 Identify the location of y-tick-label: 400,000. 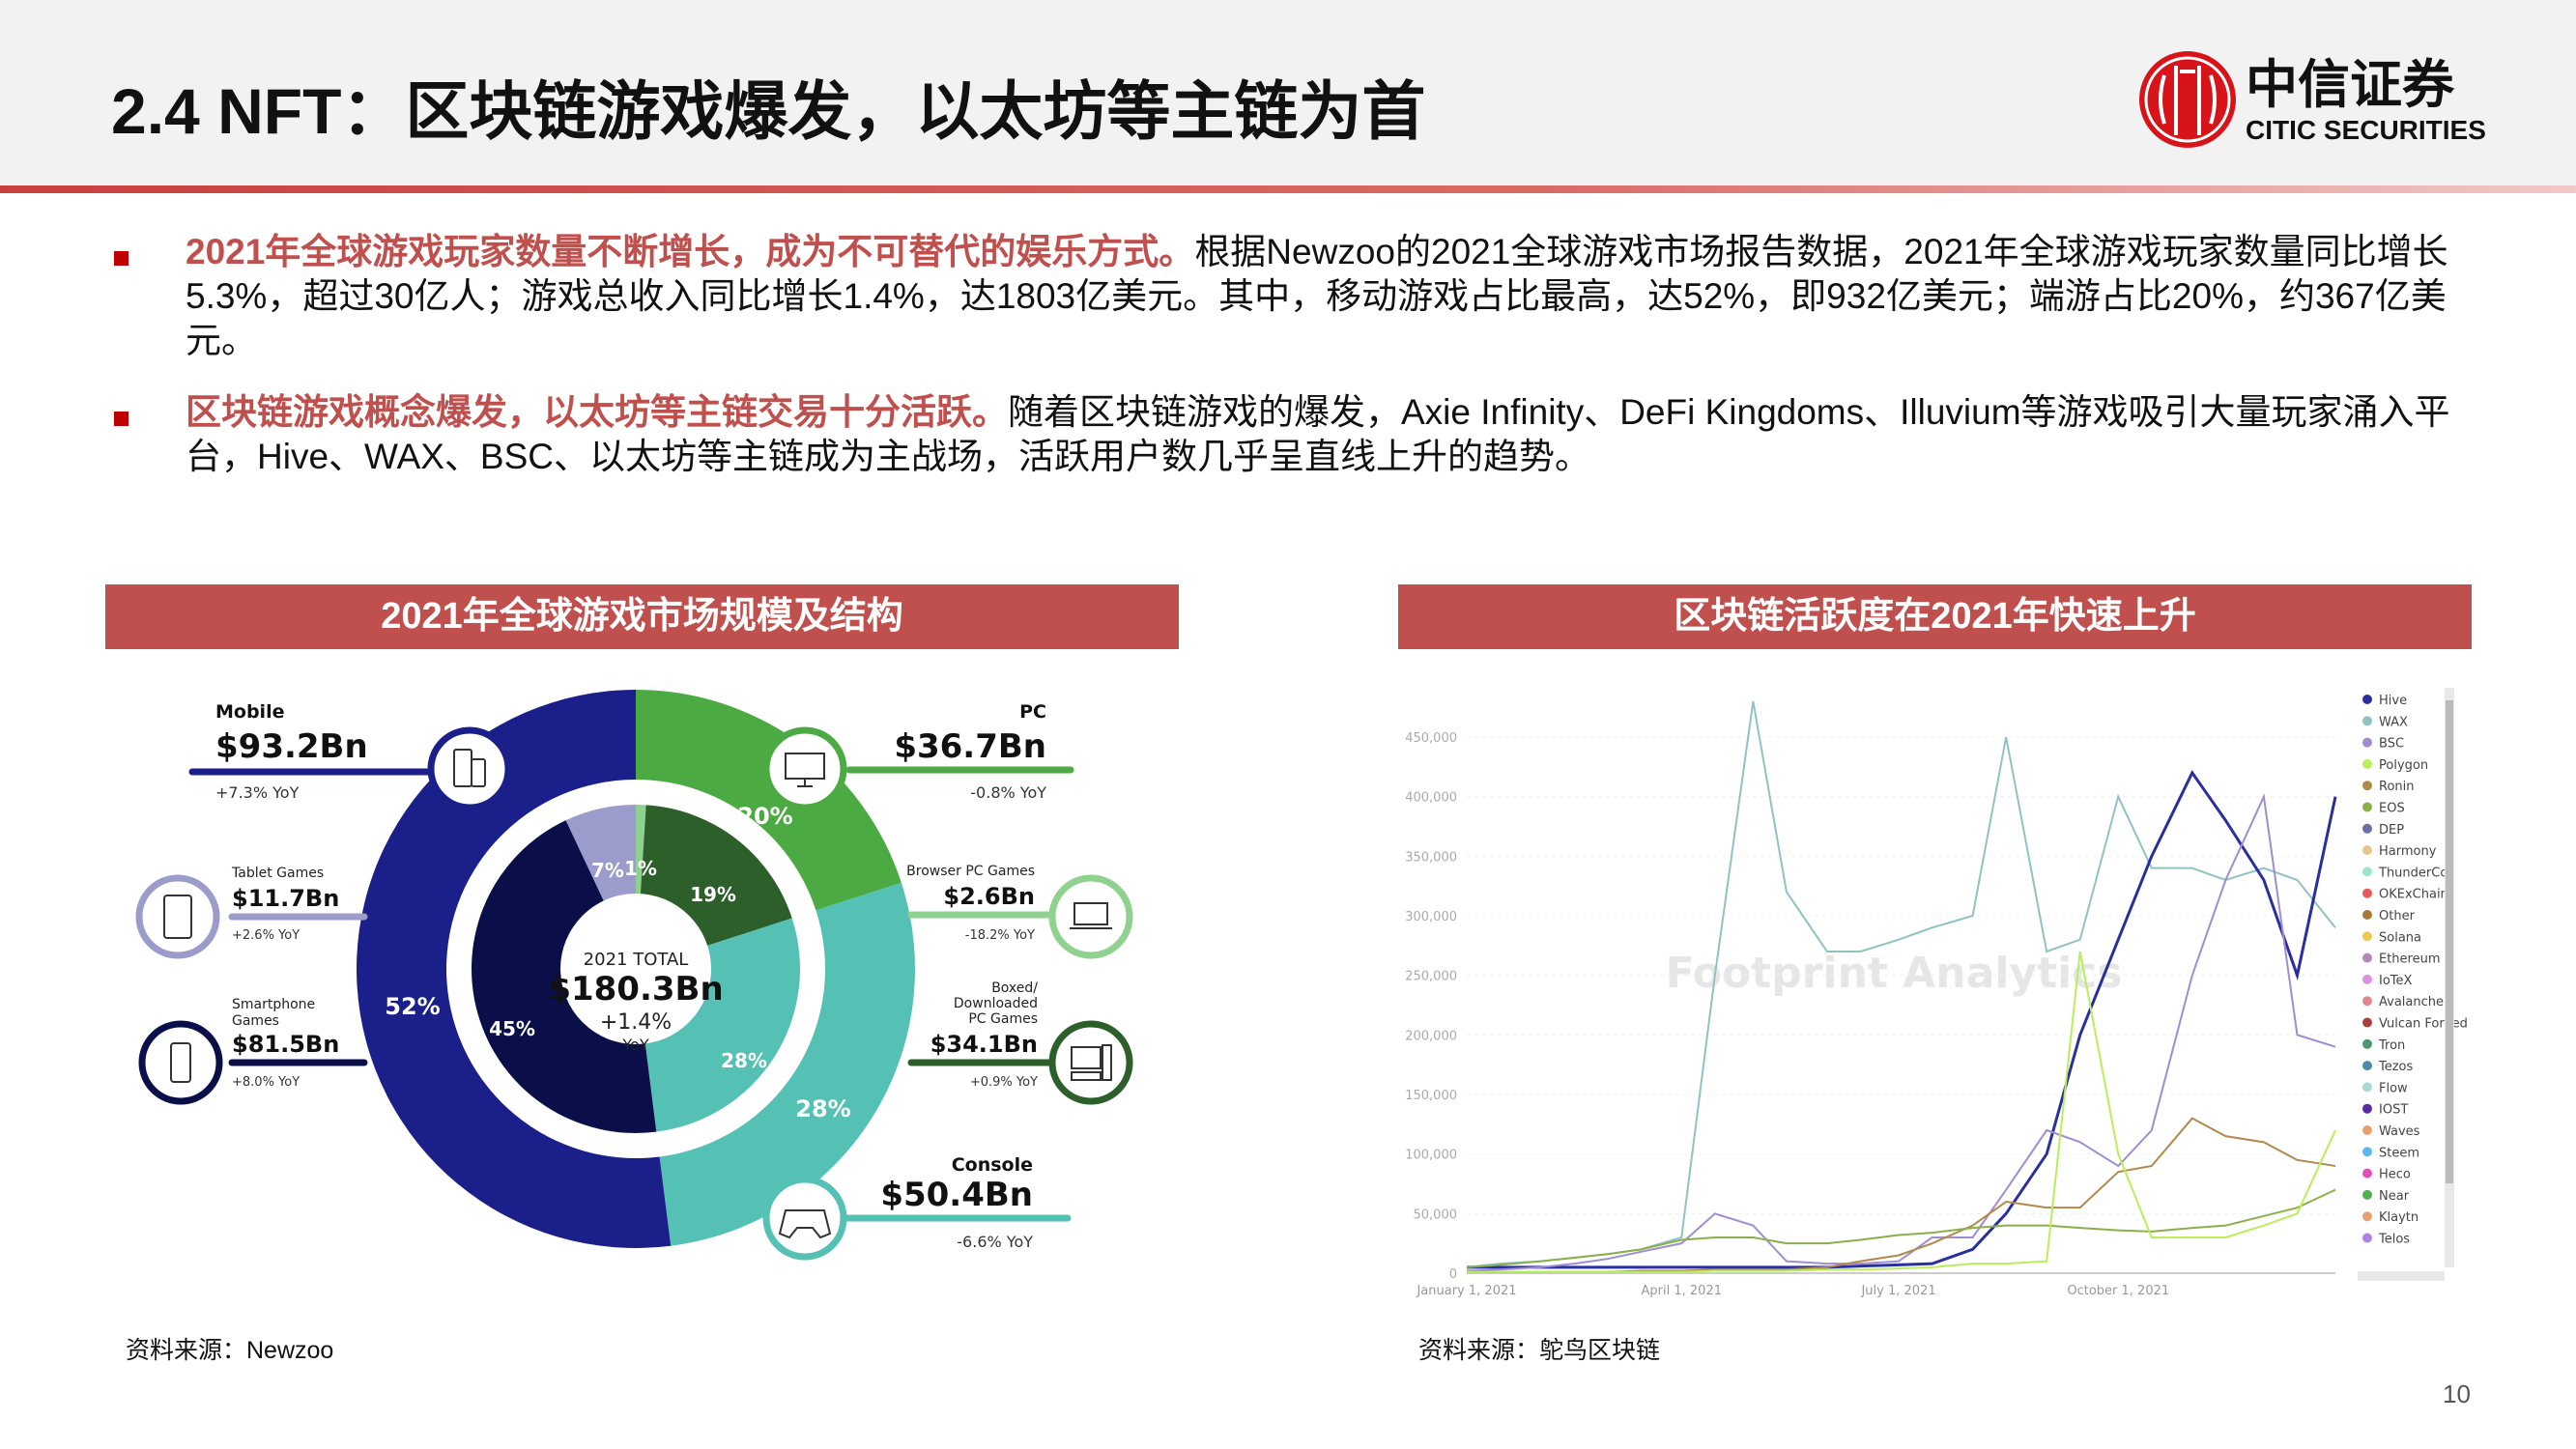
(1431, 798).